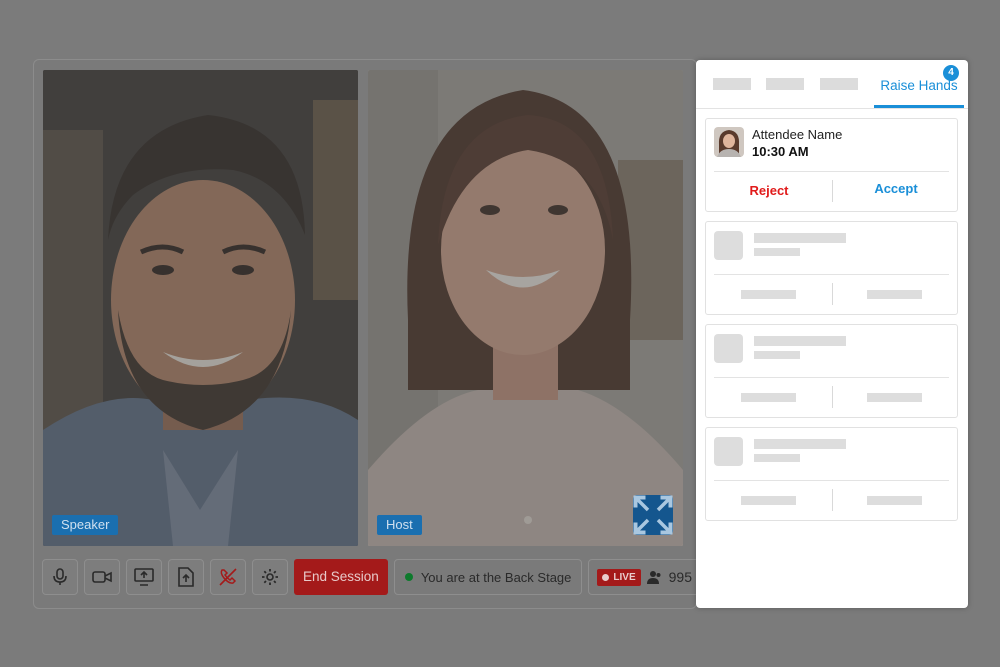 The width and height of the screenshot is (1000, 667). I want to click on share-screen-button, so click(144, 577).